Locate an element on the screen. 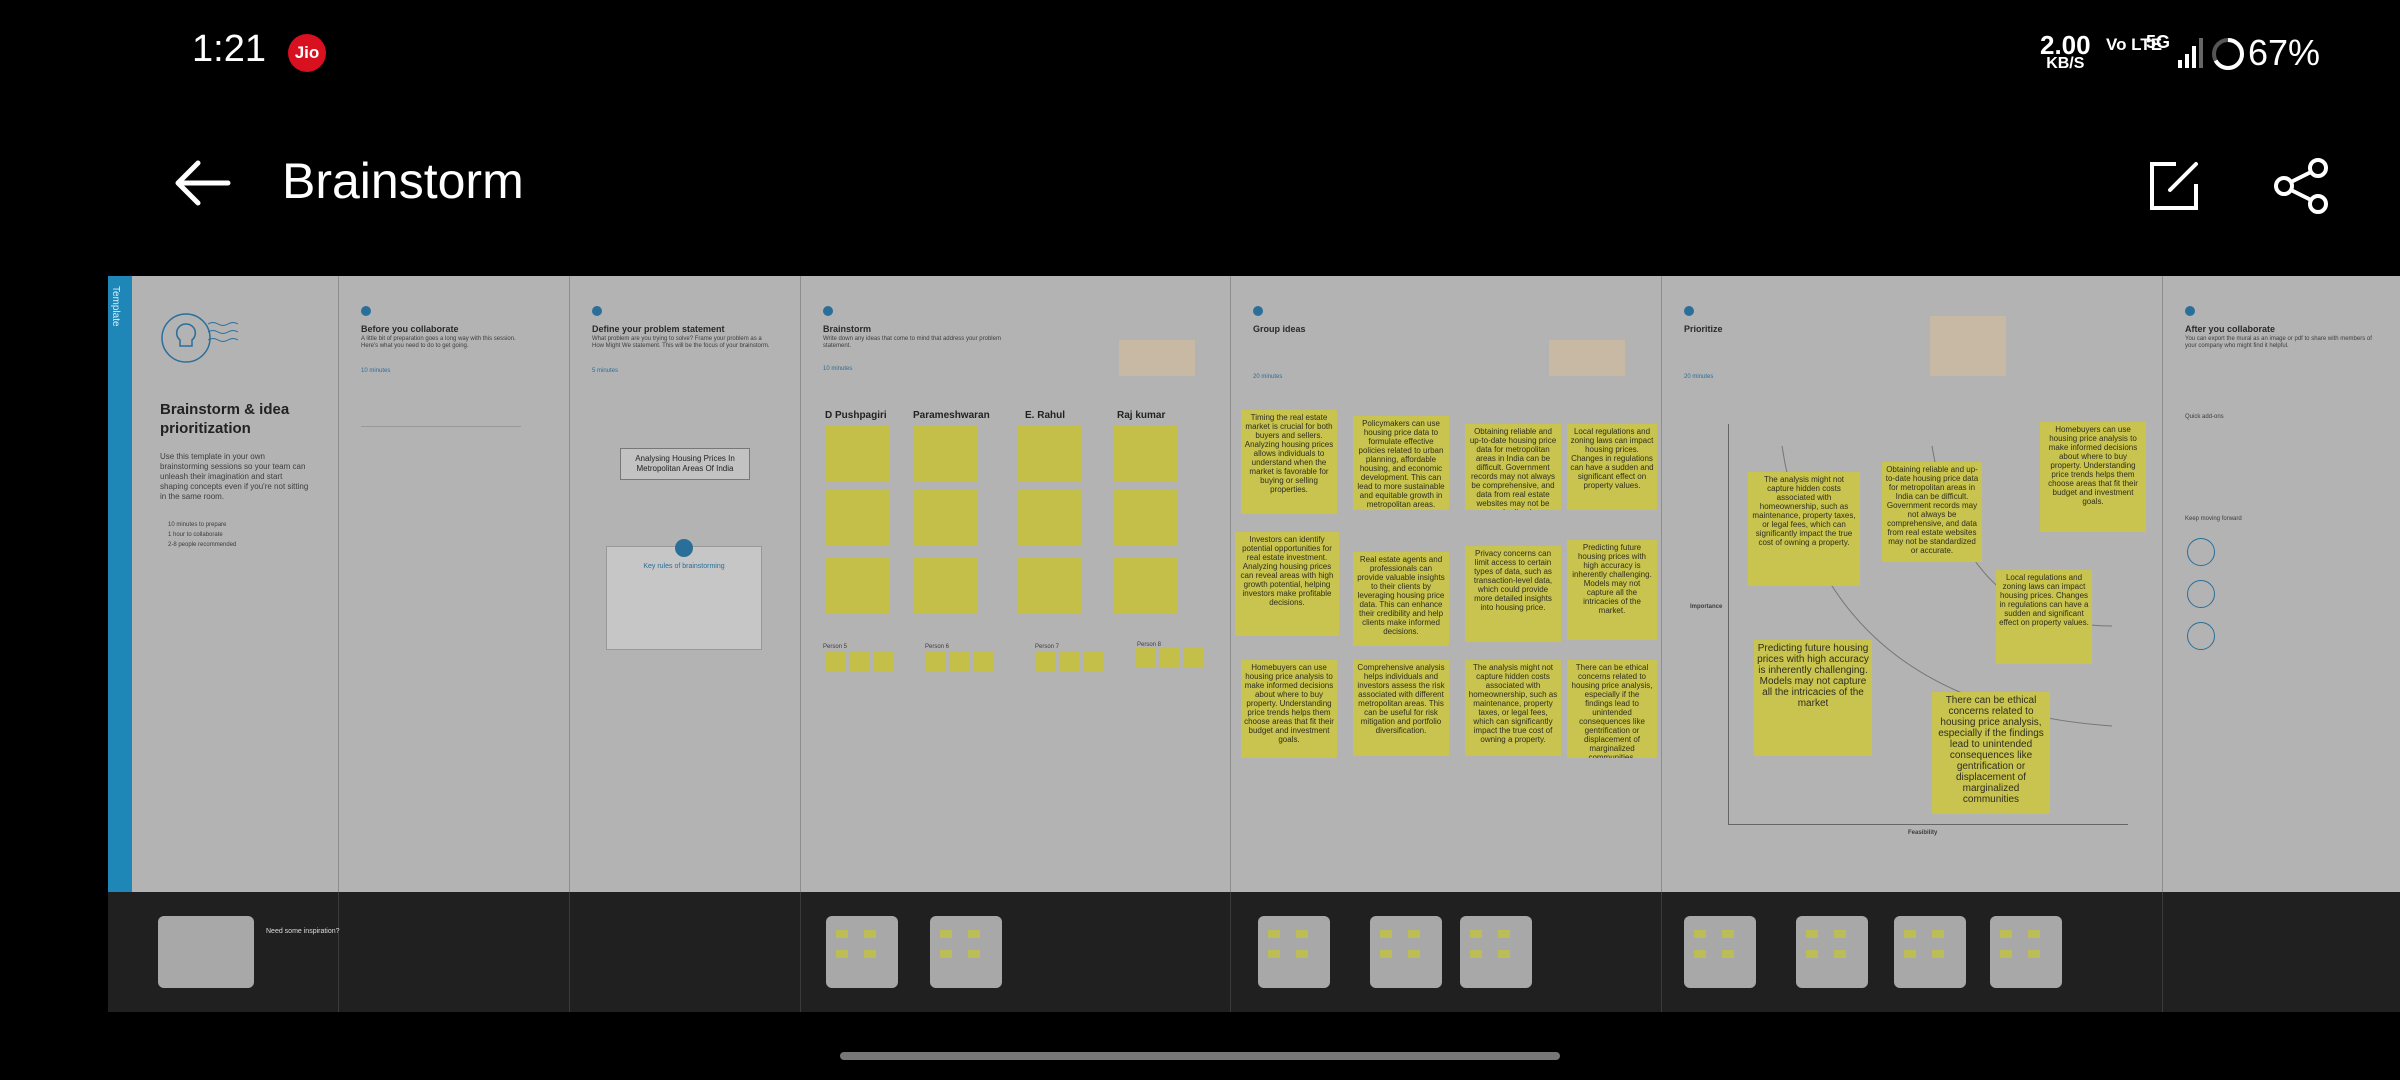 The width and height of the screenshot is (2400, 1080). cover-meta-2: 1 hour to collaborate is located at coordinates (195, 535).